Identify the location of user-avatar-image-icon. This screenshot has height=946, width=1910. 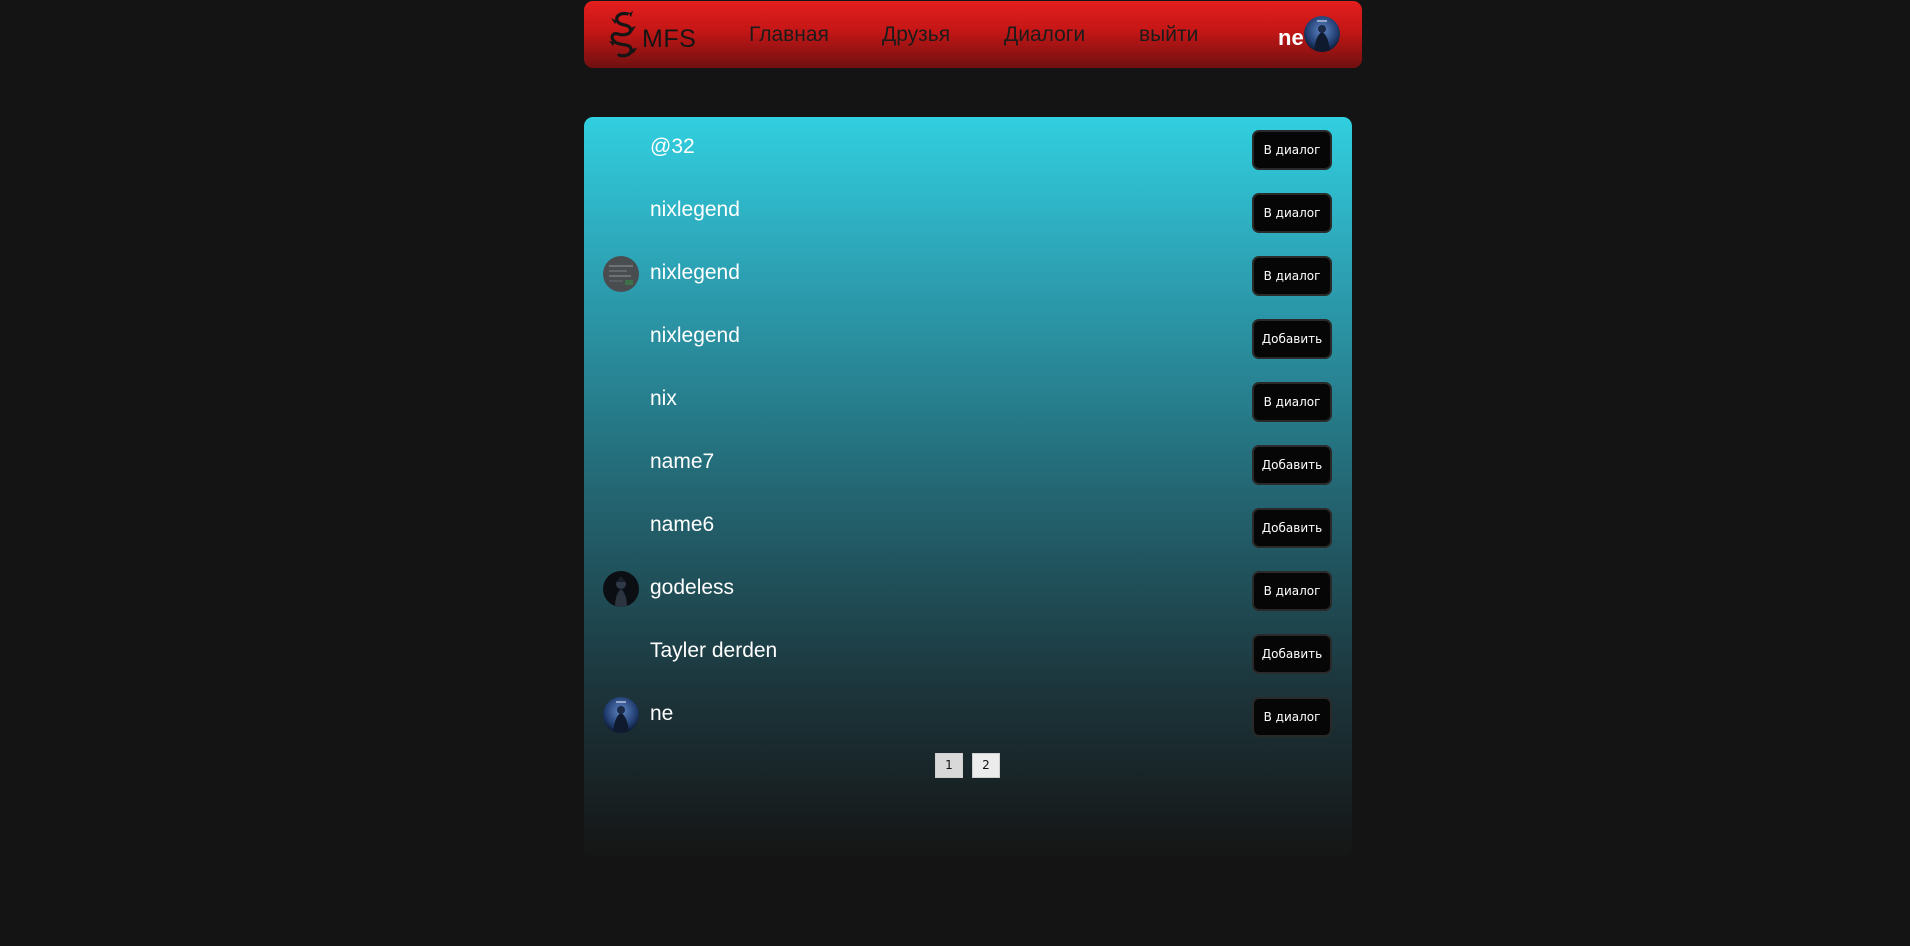
(1322, 34).